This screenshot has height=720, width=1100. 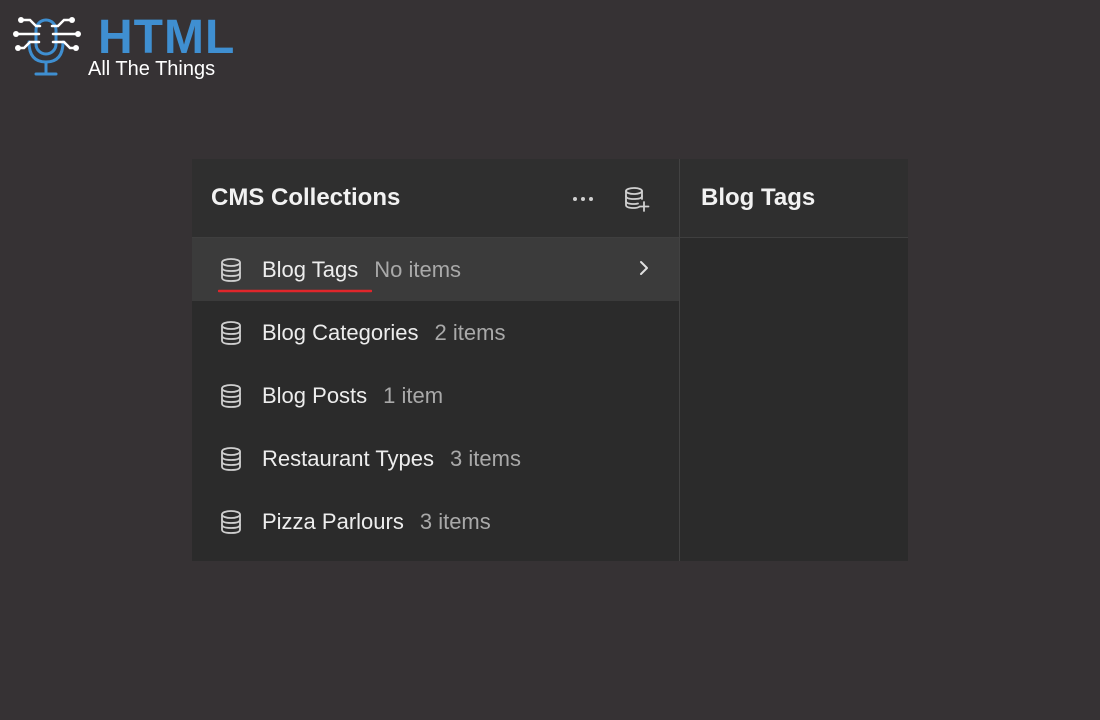 I want to click on logo-brand-text: HTML, so click(x=167, y=37).